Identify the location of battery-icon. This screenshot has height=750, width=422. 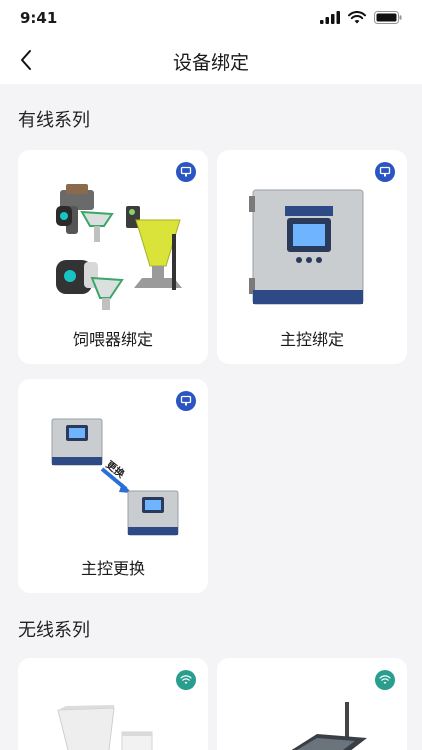
(388, 17).